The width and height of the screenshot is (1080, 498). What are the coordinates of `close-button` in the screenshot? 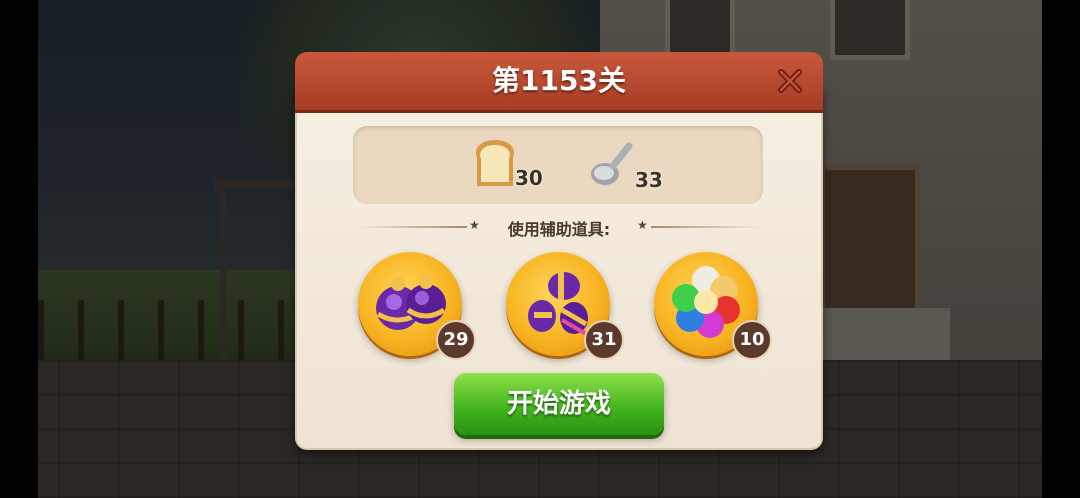 It's located at (790, 81).